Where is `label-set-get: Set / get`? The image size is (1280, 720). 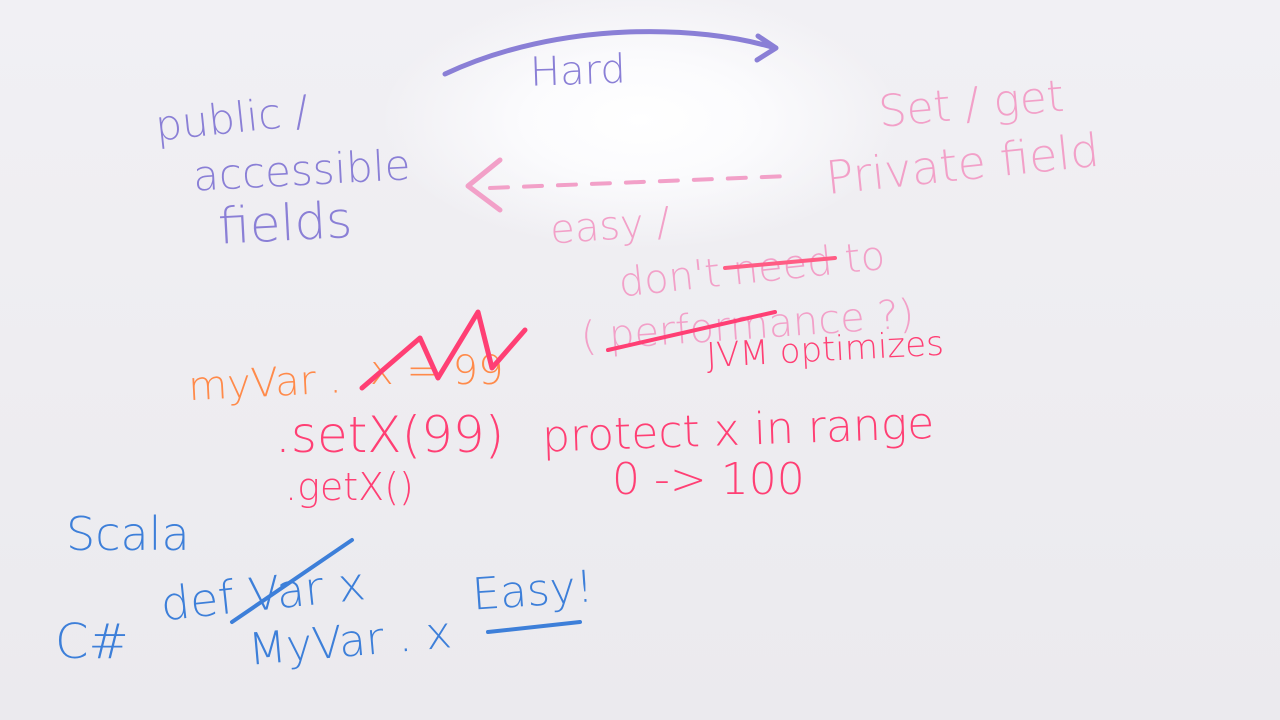 label-set-get: Set / get is located at coordinates (971, 104).